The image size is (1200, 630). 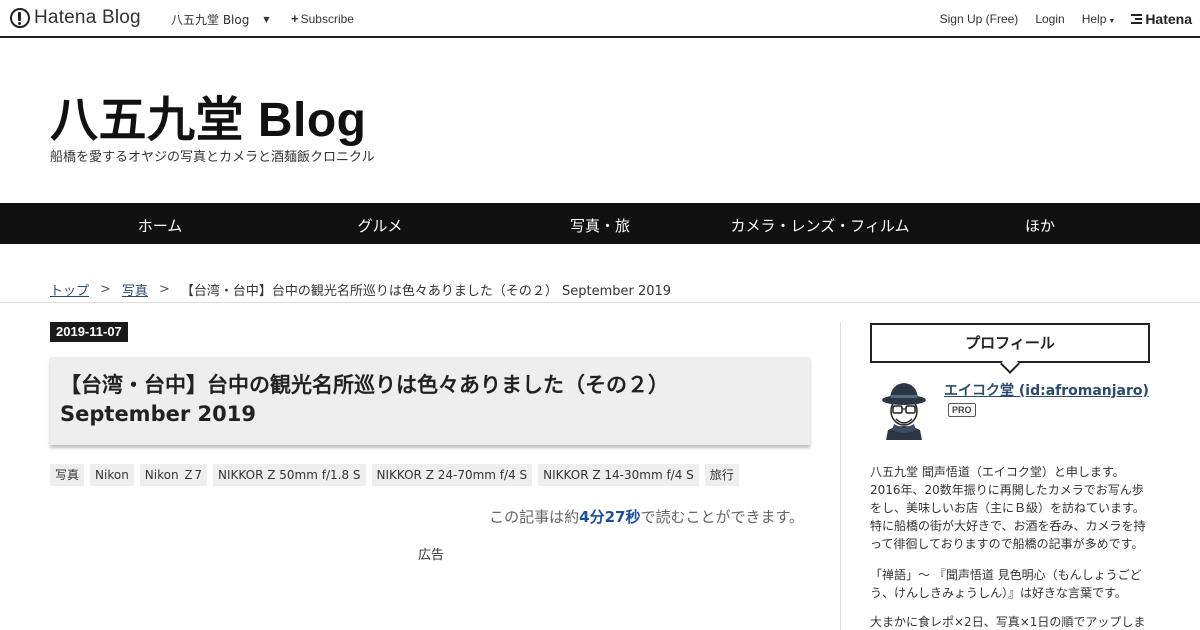 I want to click on profile-text-line: 大まかに食レポ×2日、写真×1日の順でアップしま, so click(x=1008, y=622).